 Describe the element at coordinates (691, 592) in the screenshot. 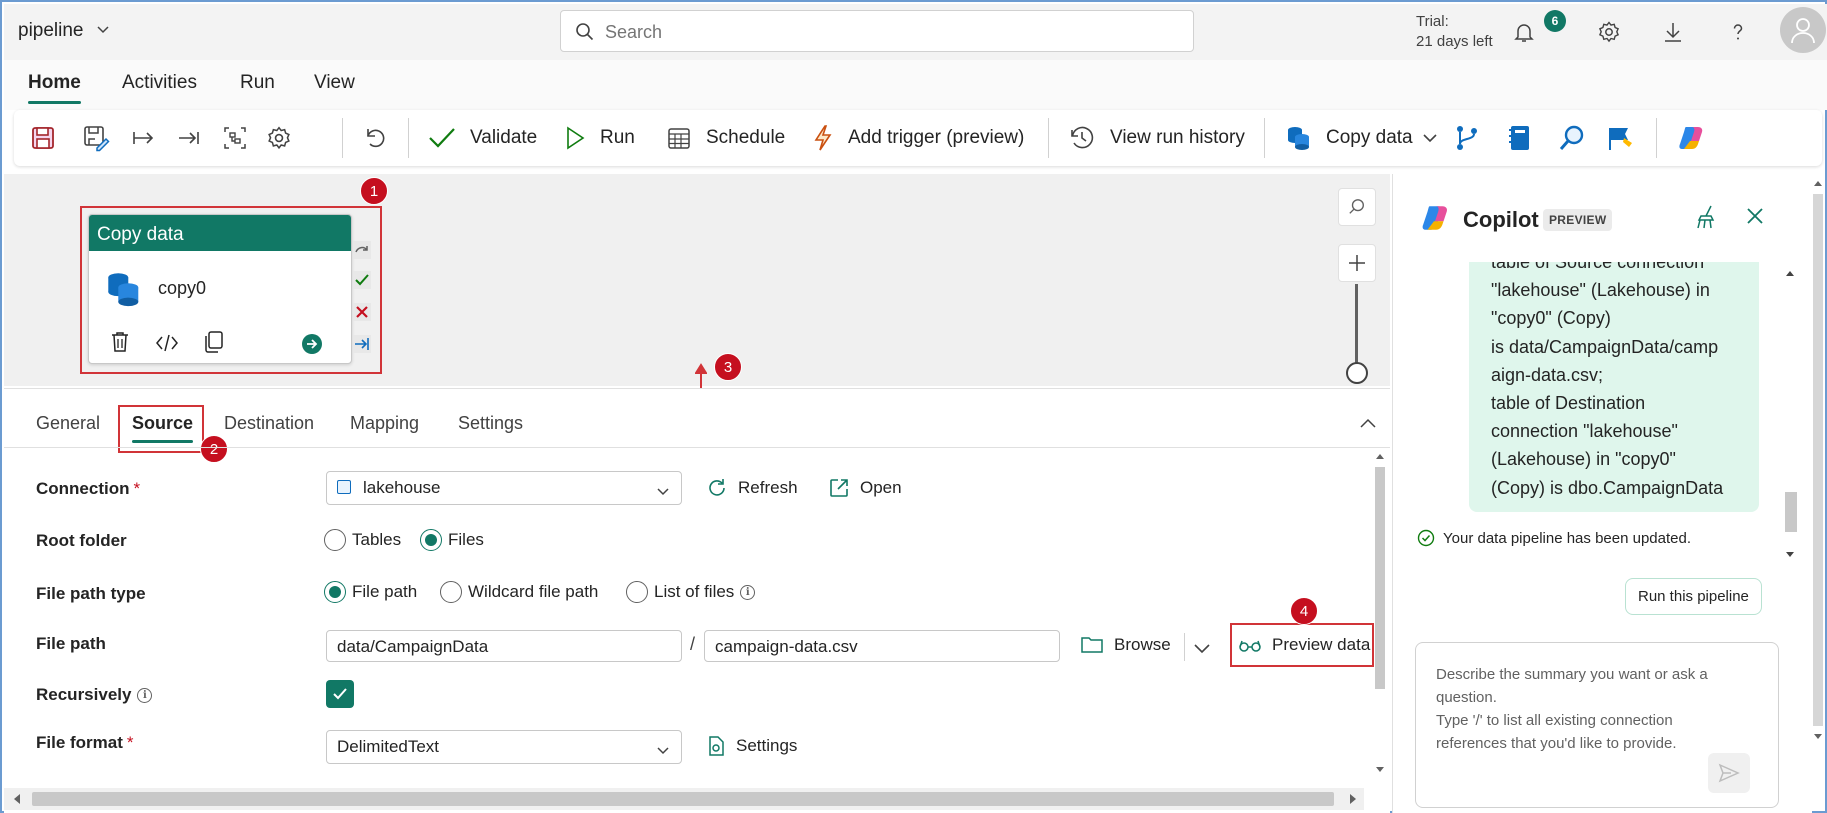

I see `radio-list-of-files: List of files i` at that location.